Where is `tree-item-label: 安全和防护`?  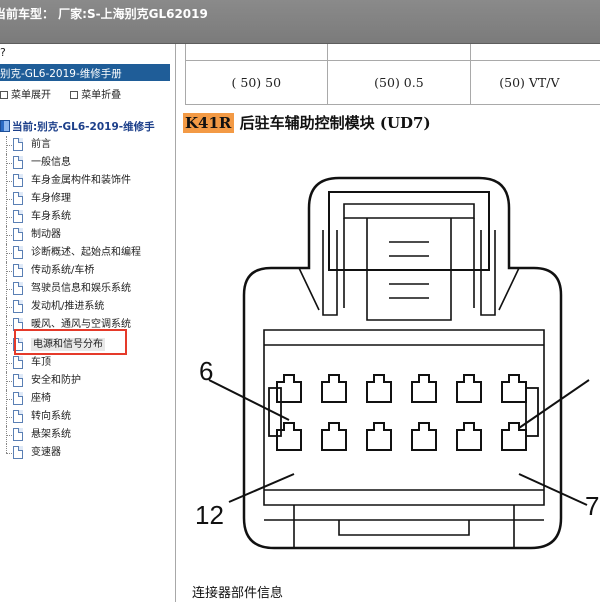
tree-item-label: 安全和防护 is located at coordinates (56, 380).